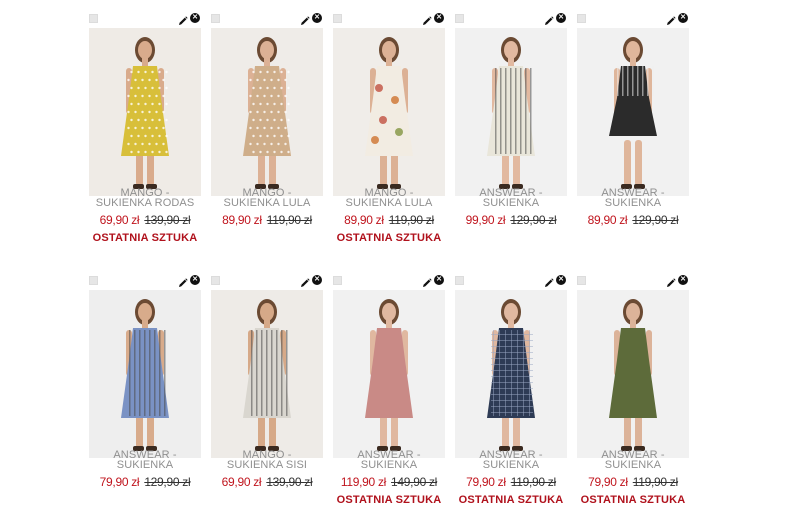  What do you see at coordinates (511, 220) in the screenshot?
I see `price-row: 99,90 zł 129,90 zł` at bounding box center [511, 220].